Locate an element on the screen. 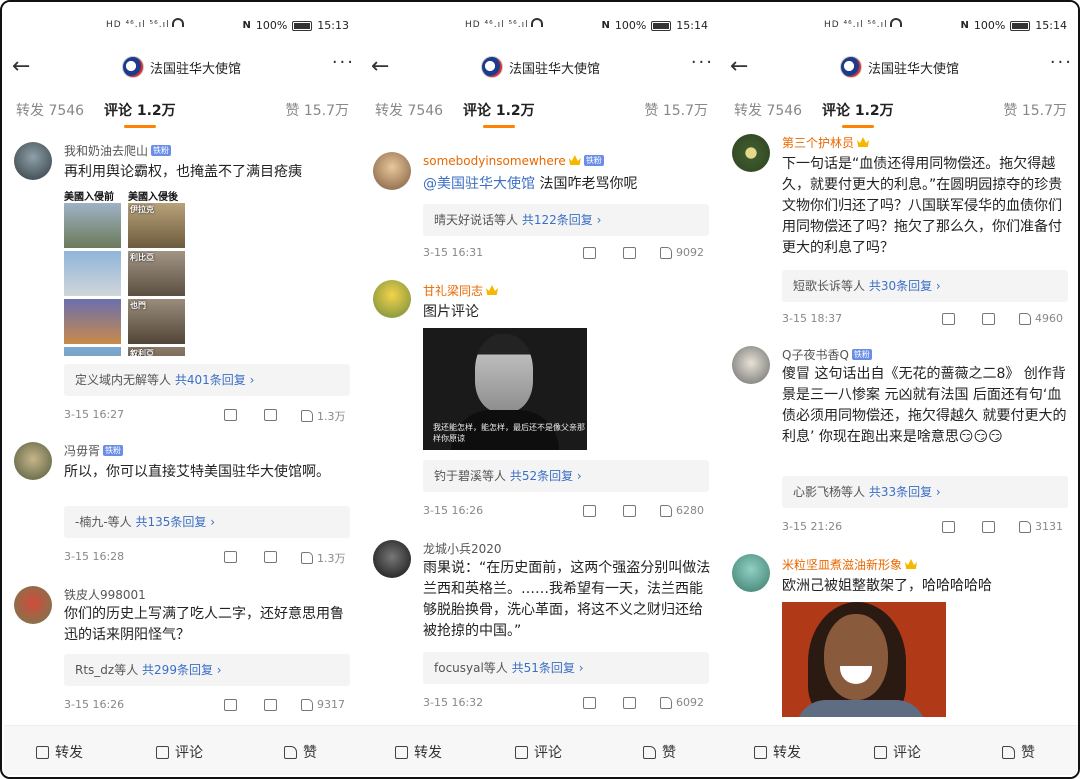 The width and height of the screenshot is (1080, 779). comment-image-before-after: 美國入侵前 美國入侵後 伊拉克 利比亞 也門 叙利亞 is located at coordinates (127, 272).